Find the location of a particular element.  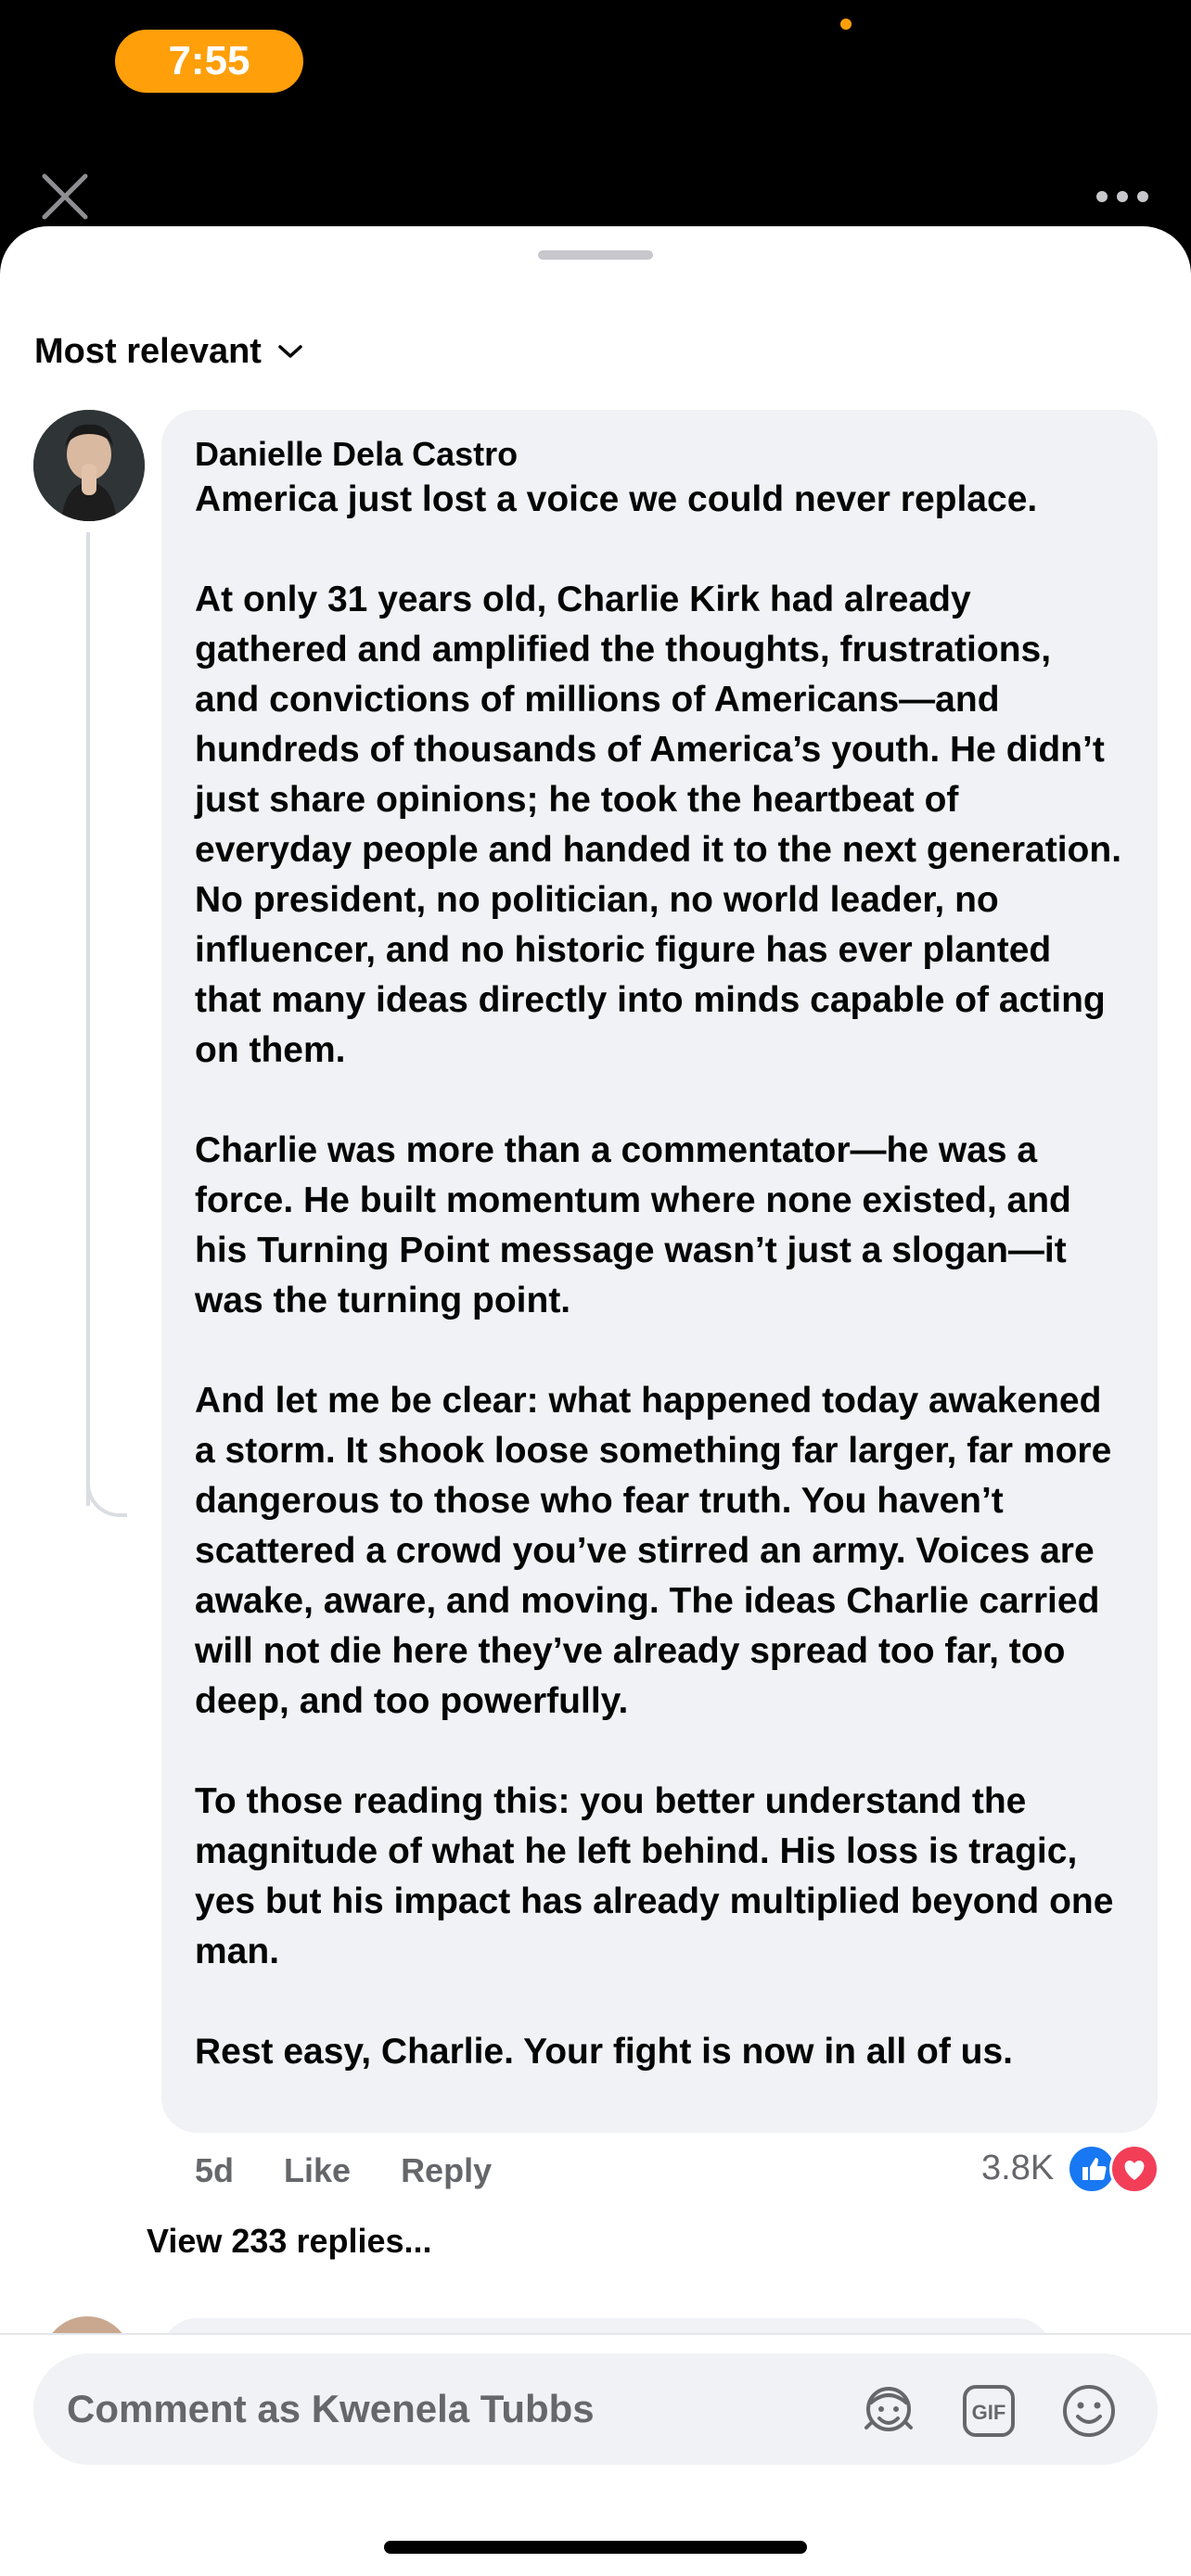

avatar-photo is located at coordinates (89, 465).